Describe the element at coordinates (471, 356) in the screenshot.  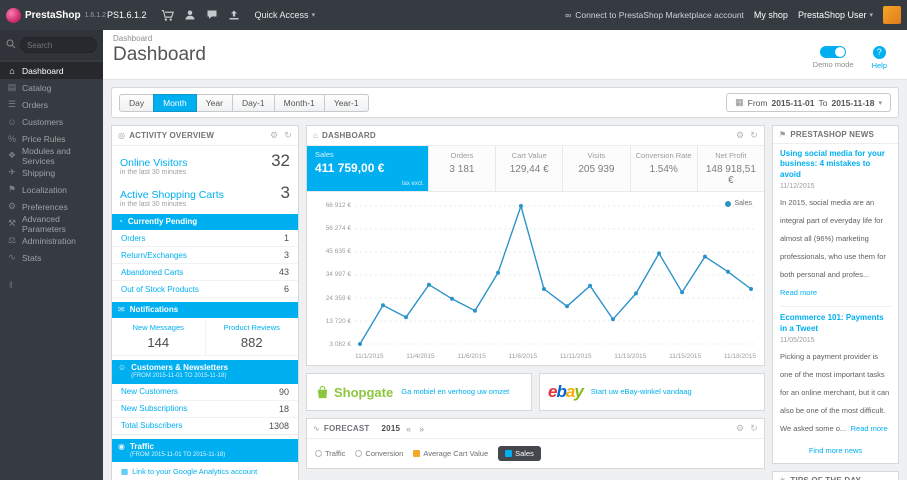
I see `x-tick: 11/6/2015` at that location.